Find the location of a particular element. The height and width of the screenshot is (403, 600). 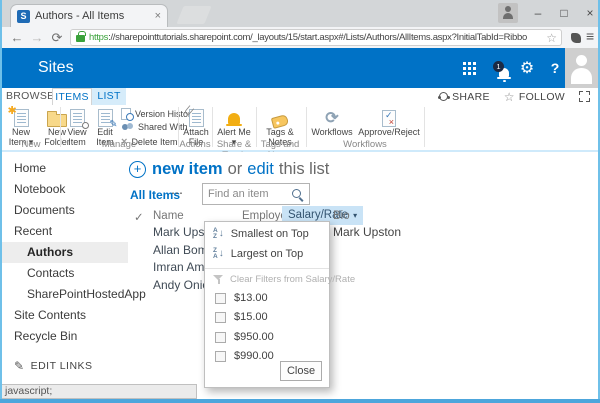

suite-bar-title: Sites is located at coordinates (56, 68).